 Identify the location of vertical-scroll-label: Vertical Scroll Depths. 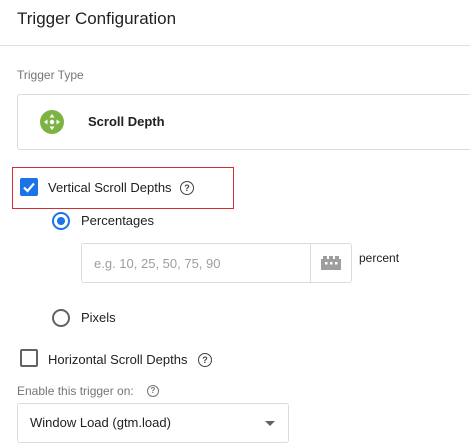
(110, 187).